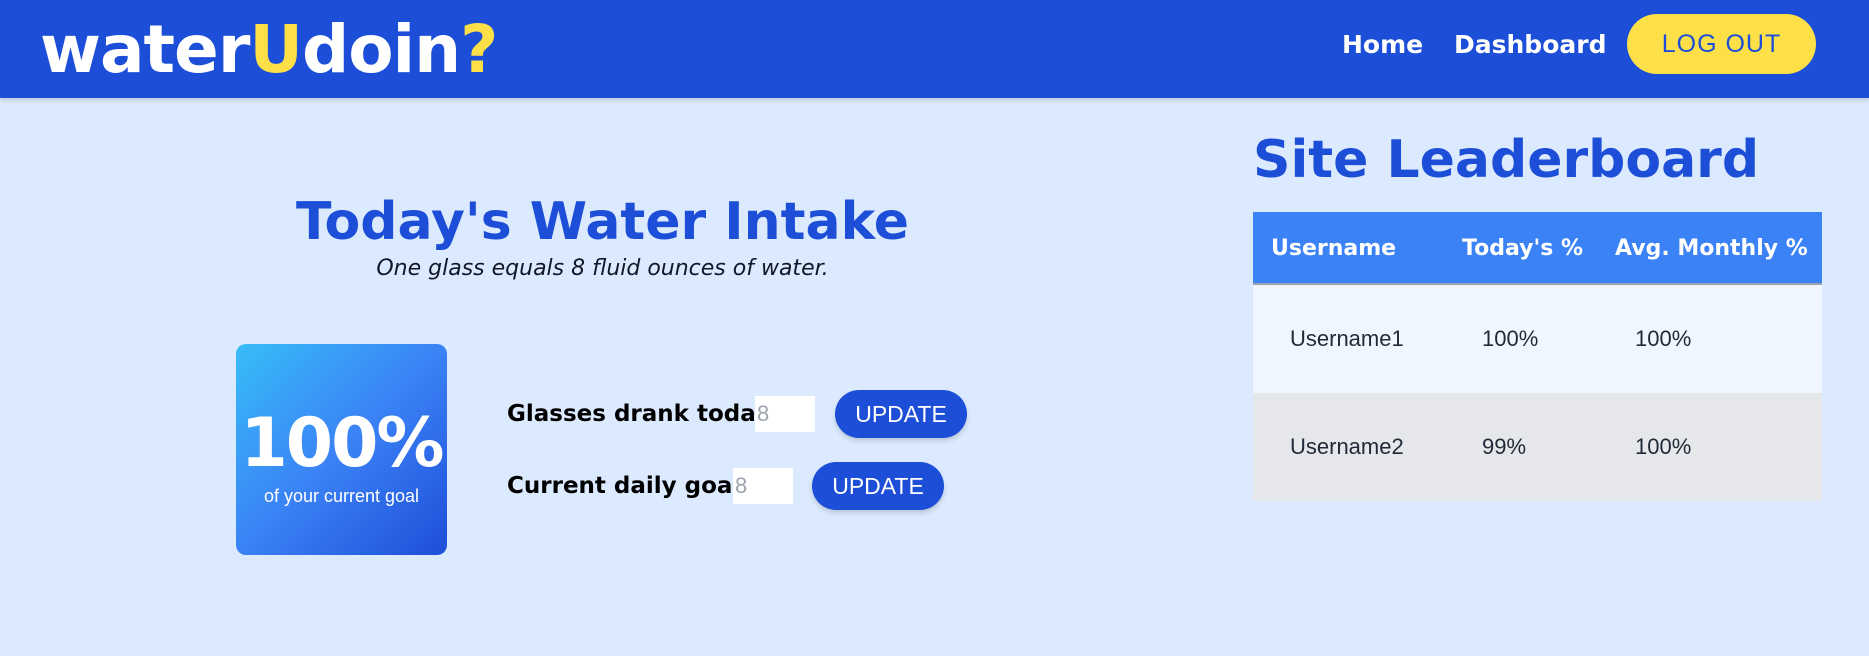  Describe the element at coordinates (602, 222) in the screenshot. I see `intake-title: Today's Water Intake` at that location.